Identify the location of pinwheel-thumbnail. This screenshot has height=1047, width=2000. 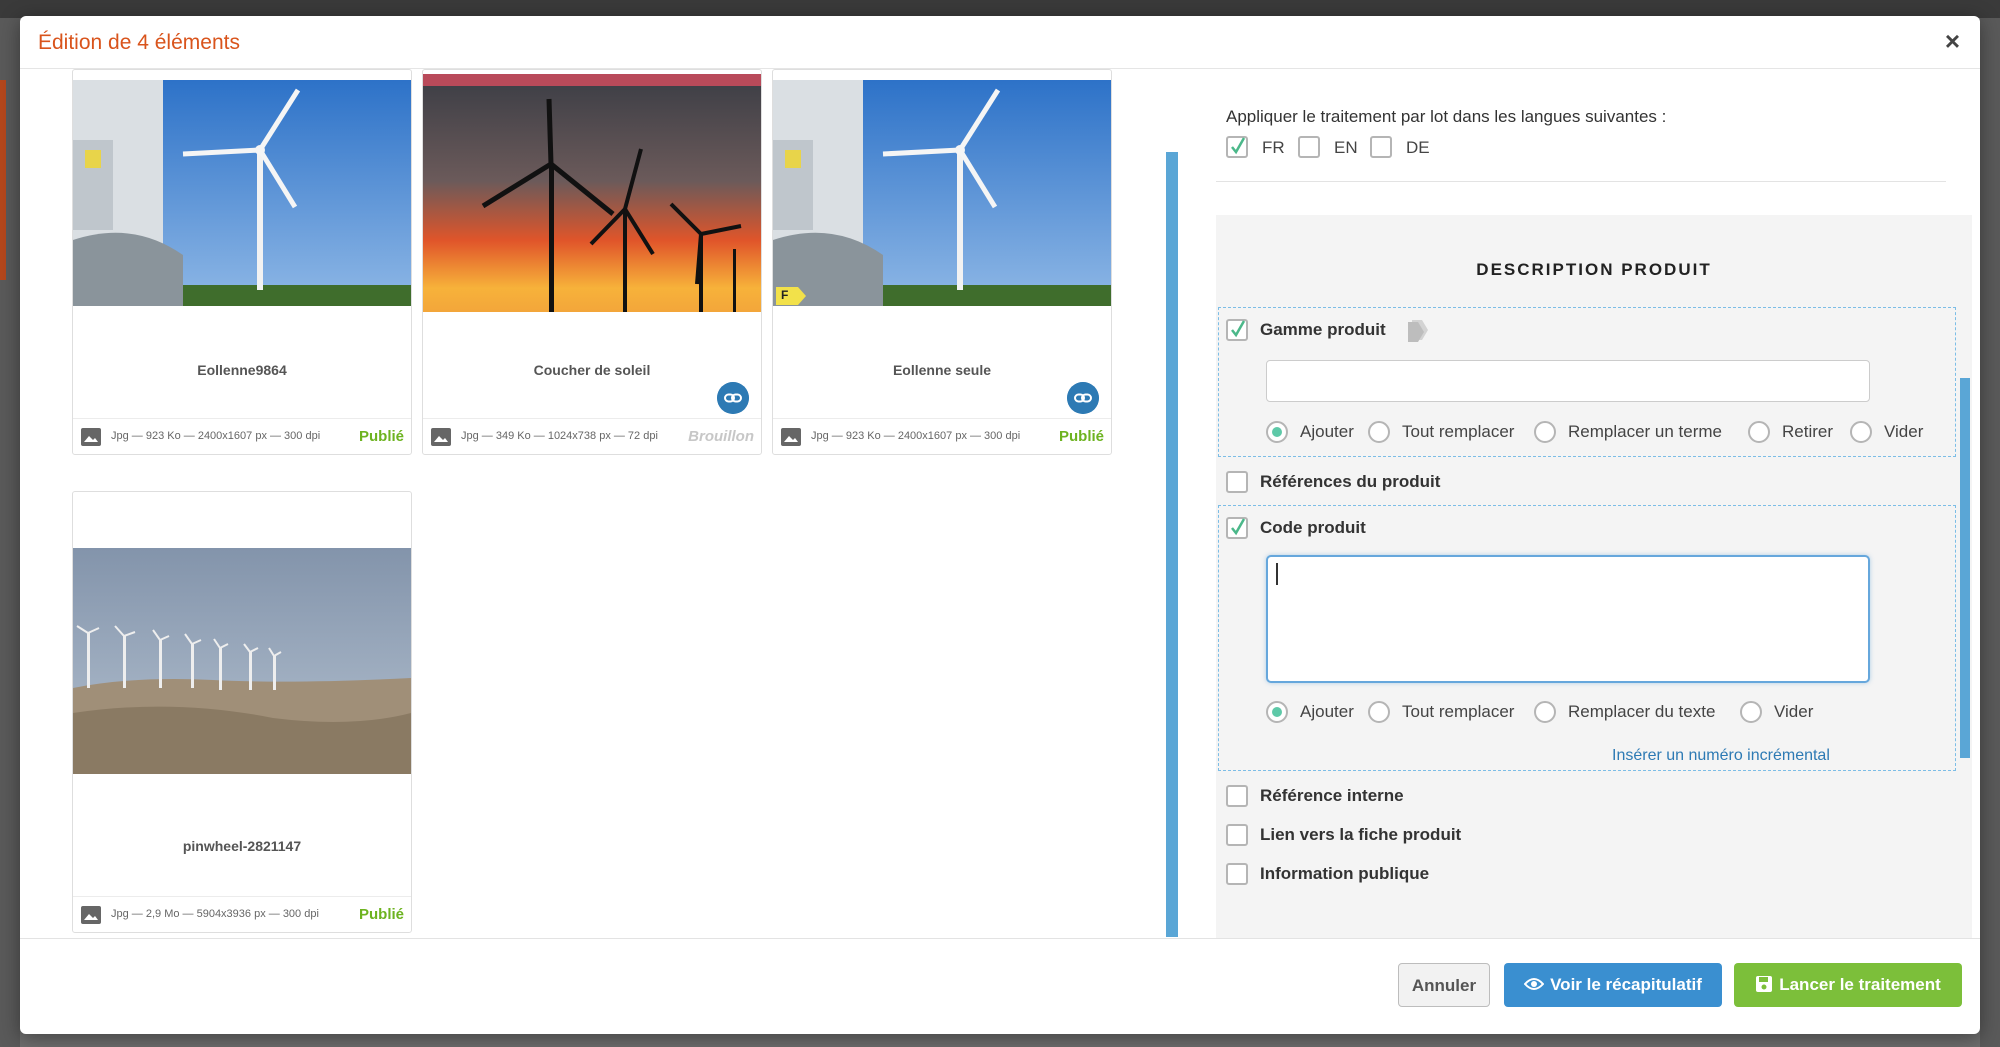
(242, 661).